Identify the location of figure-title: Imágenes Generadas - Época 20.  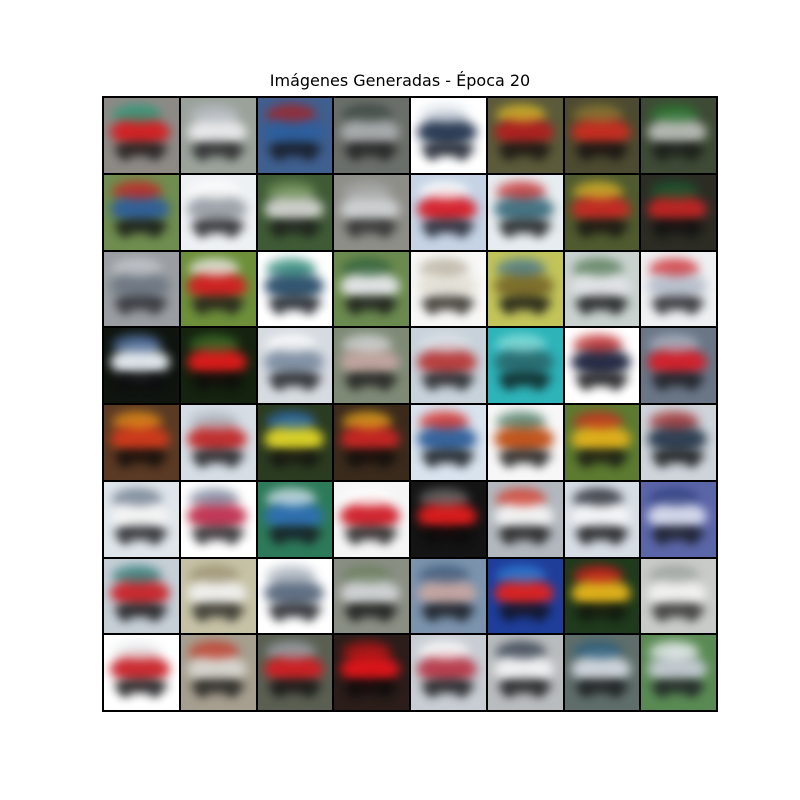
(400, 80).